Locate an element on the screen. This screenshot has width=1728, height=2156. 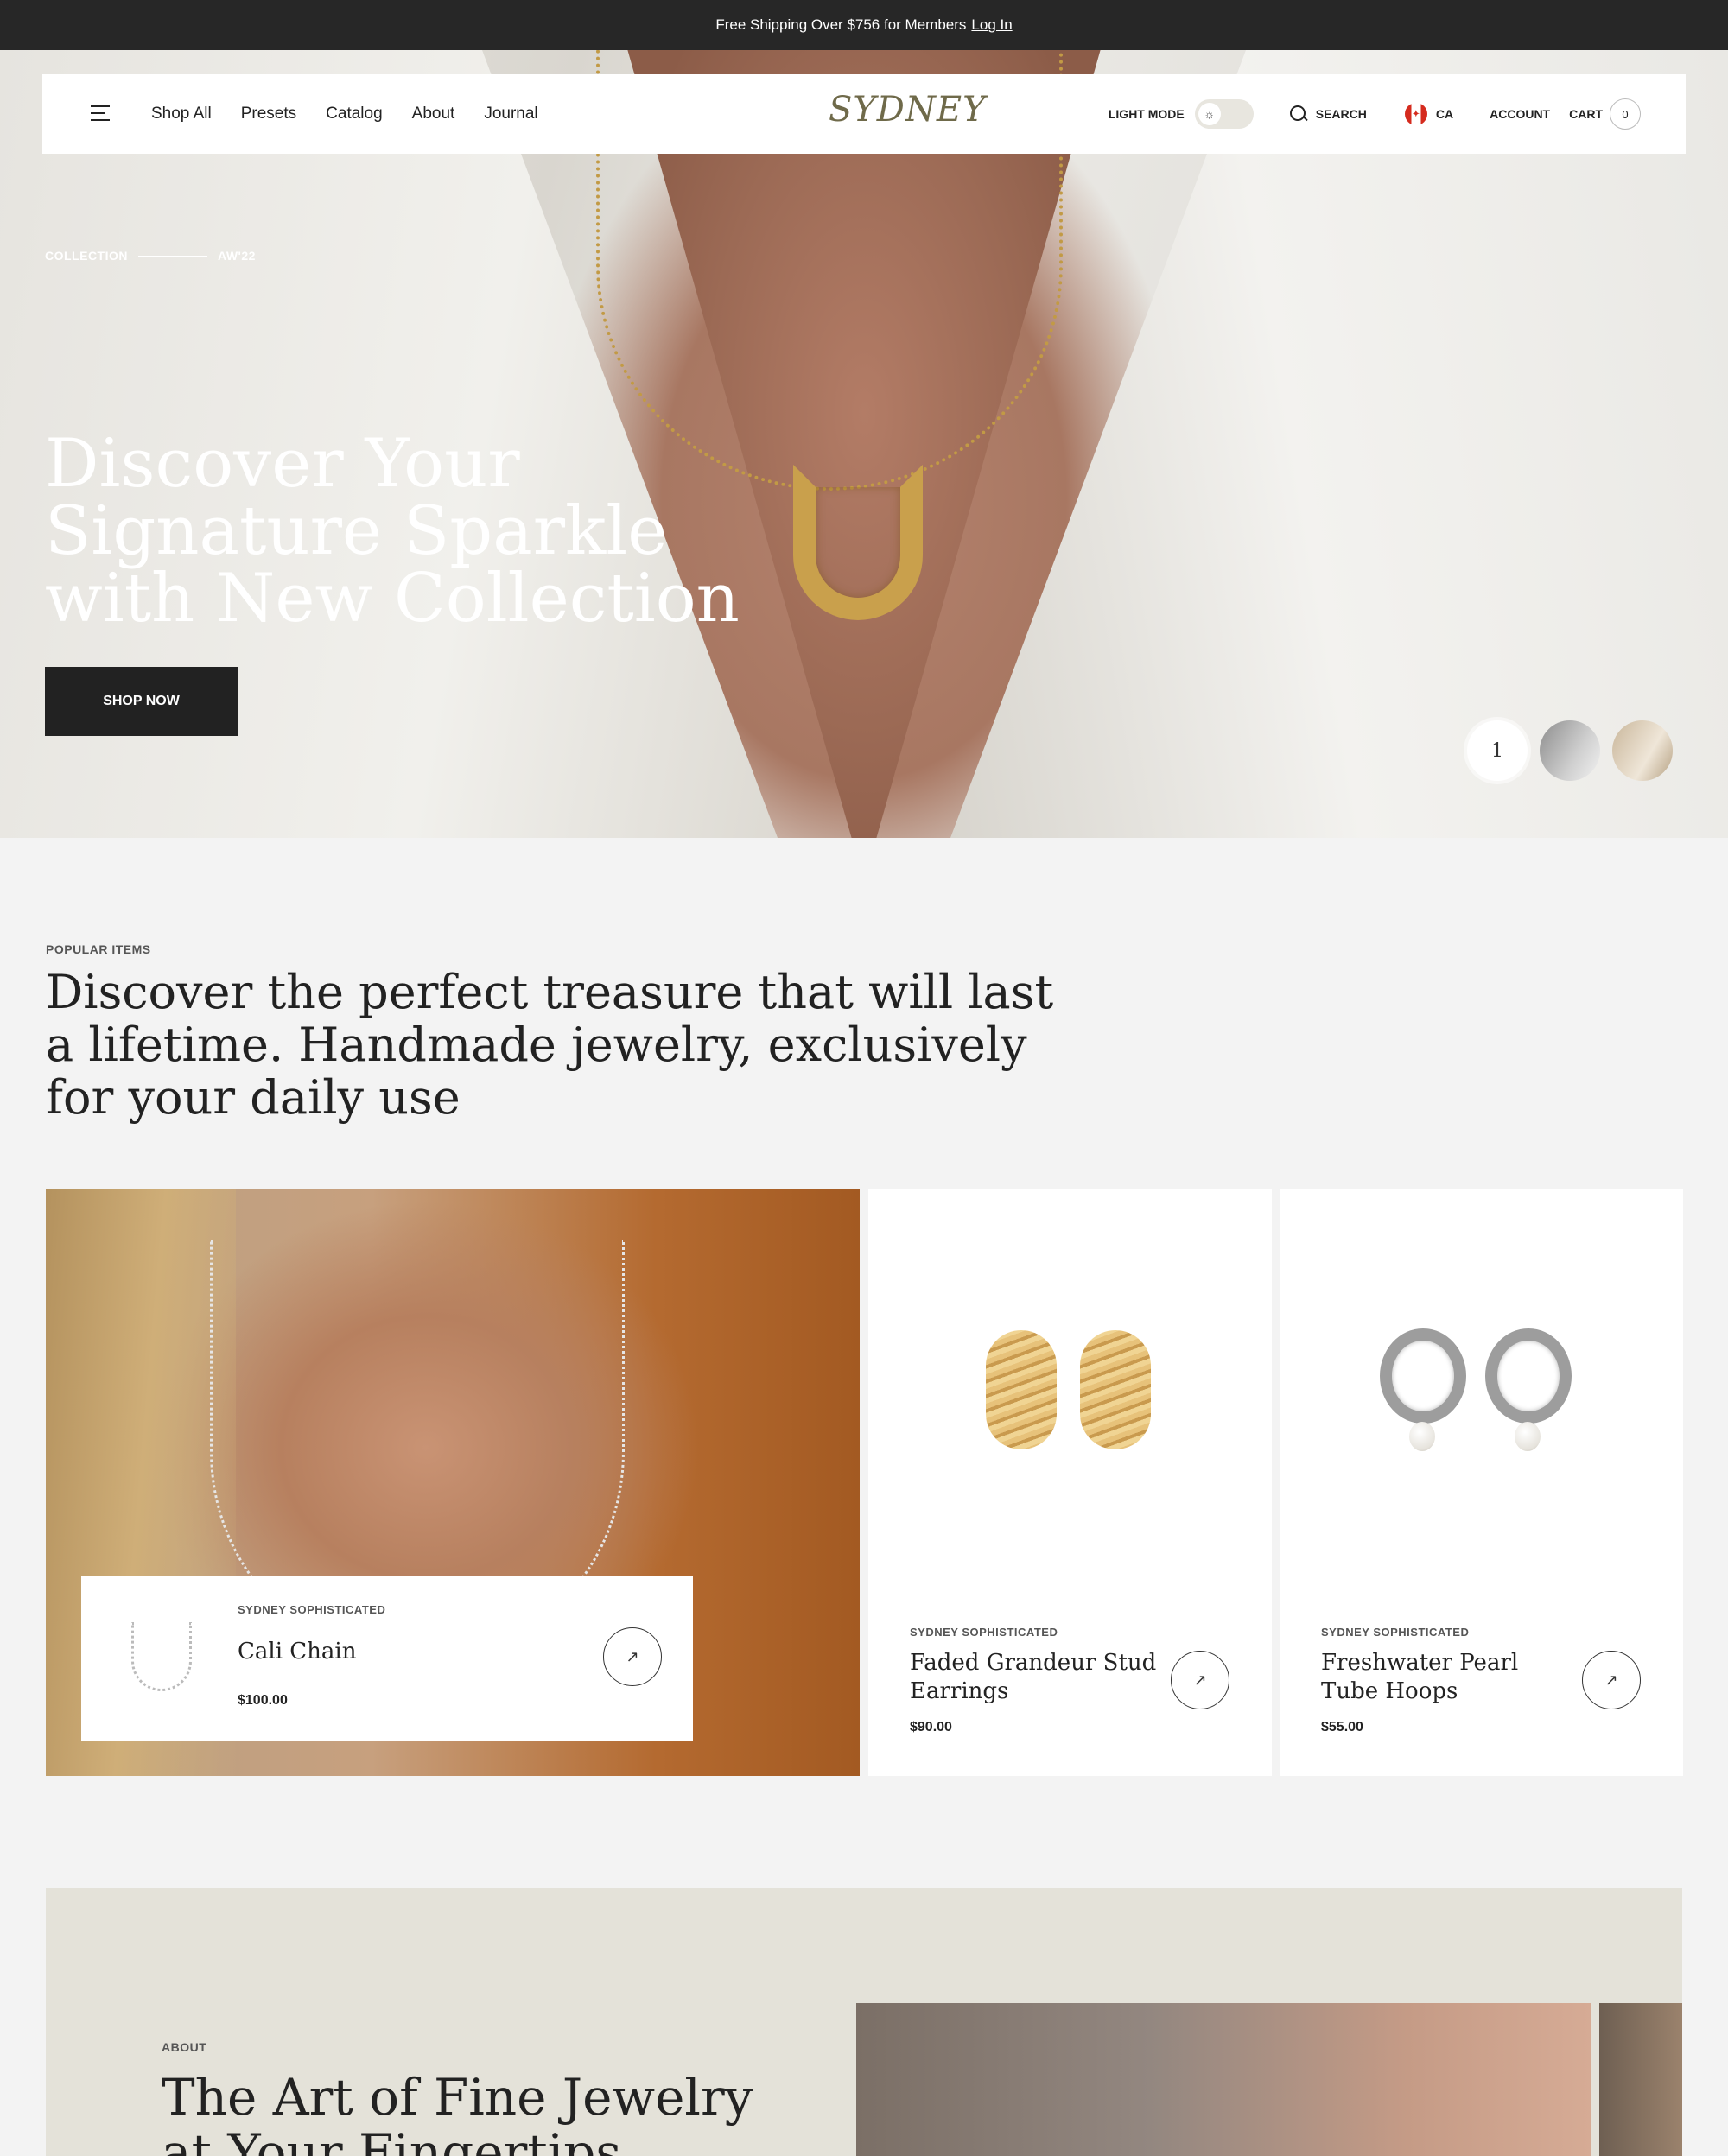
light-mode-toggle: ☼ is located at coordinates (1224, 114).